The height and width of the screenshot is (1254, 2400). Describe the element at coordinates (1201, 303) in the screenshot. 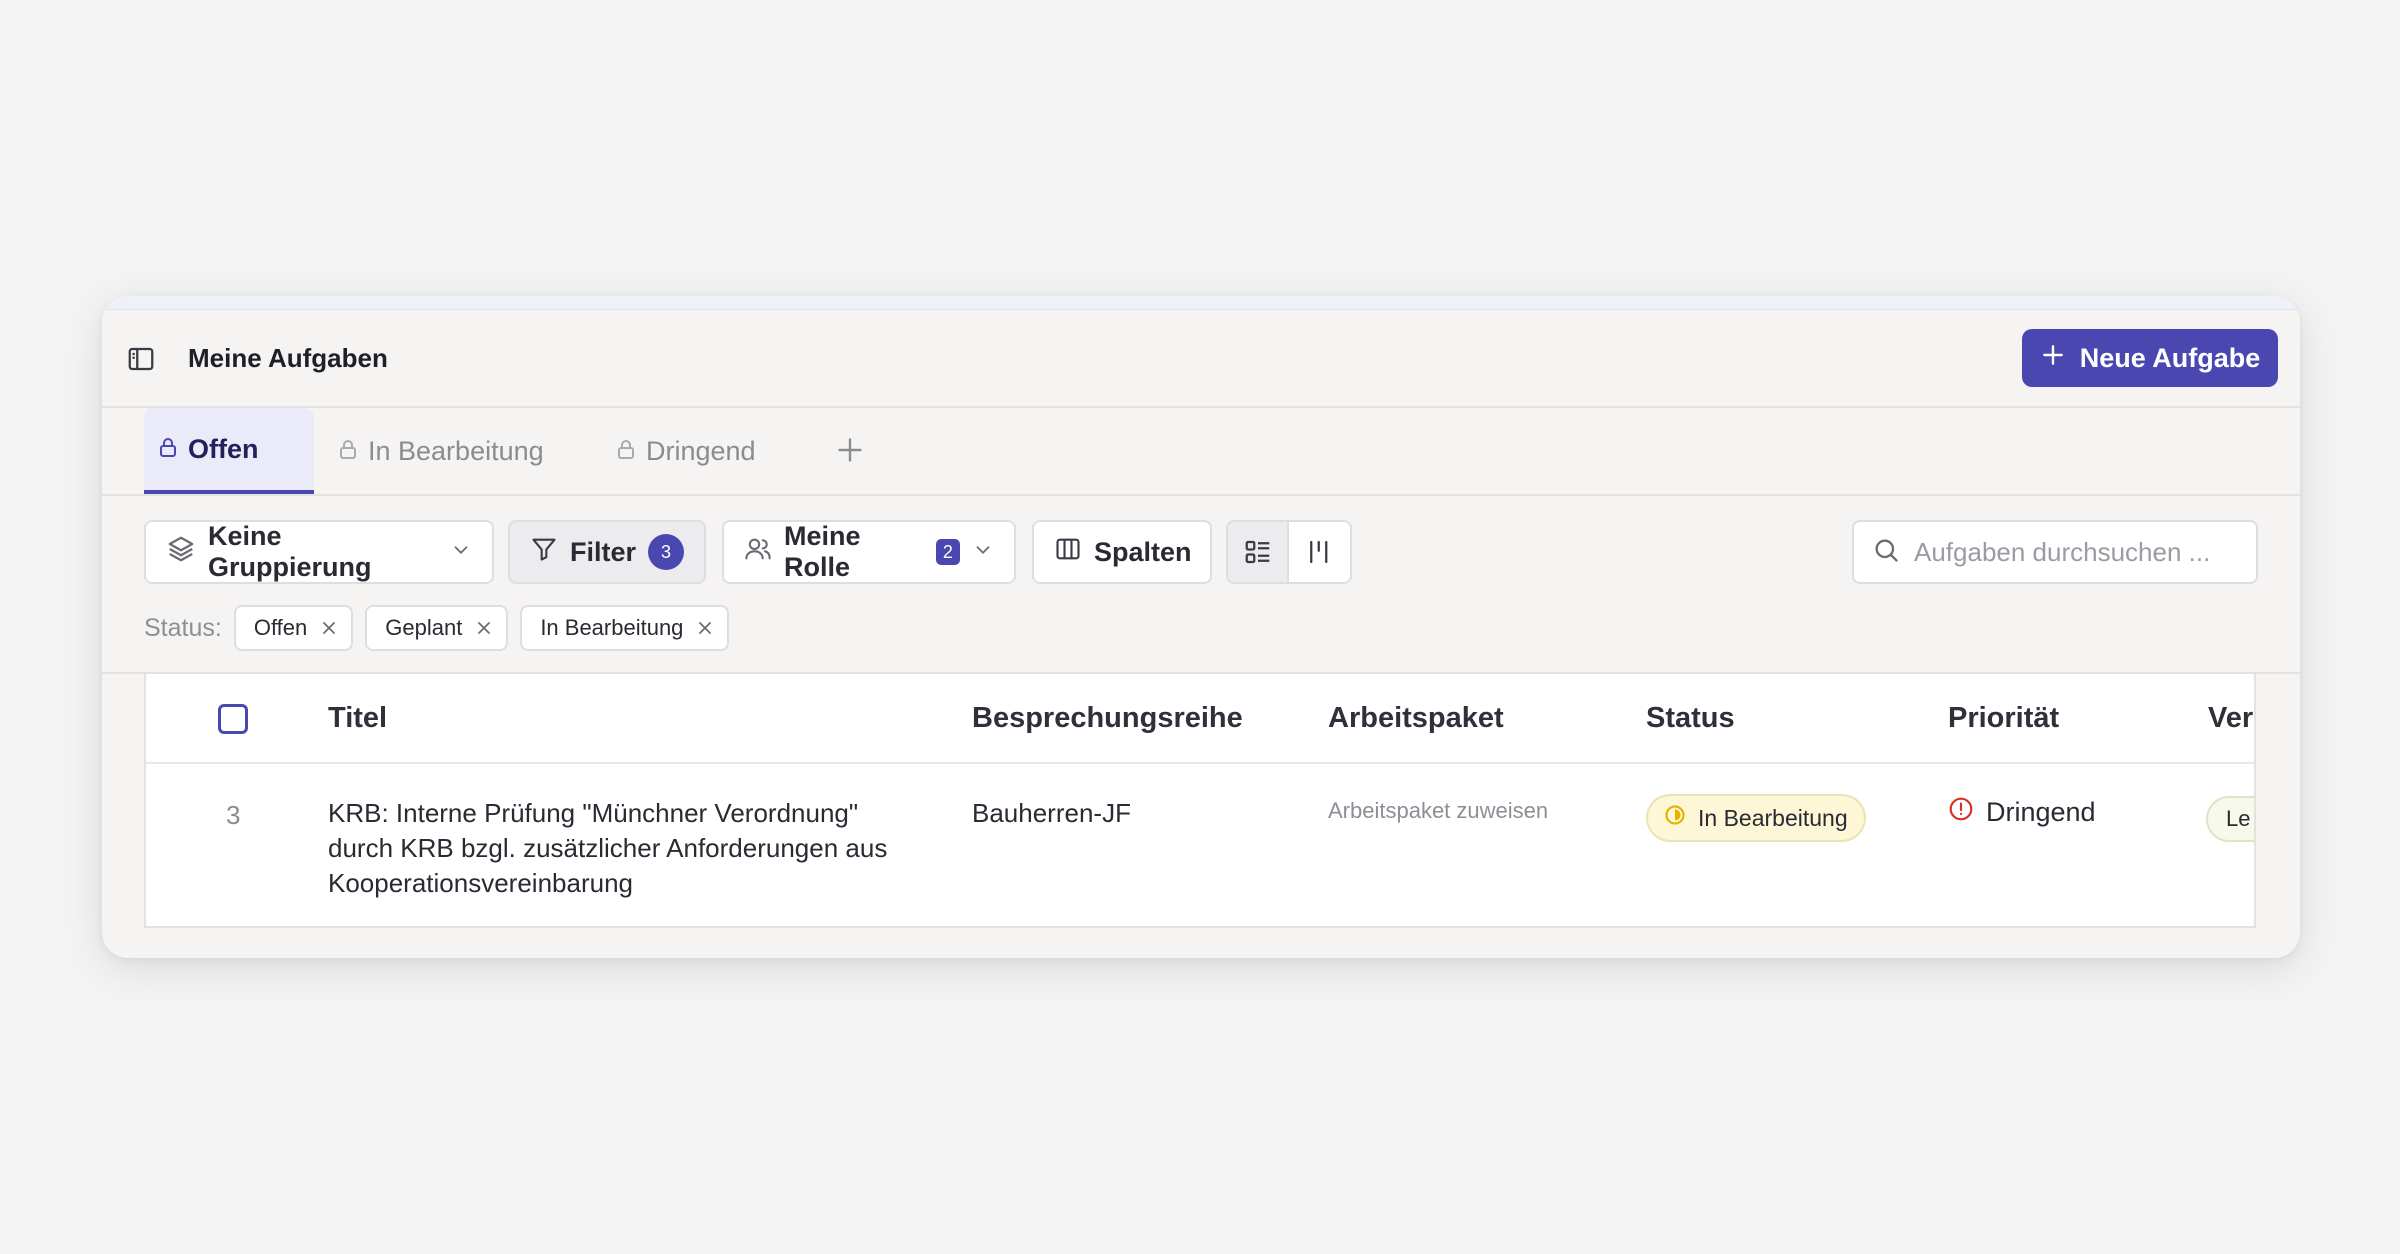

I see `window-top-strip` at that location.